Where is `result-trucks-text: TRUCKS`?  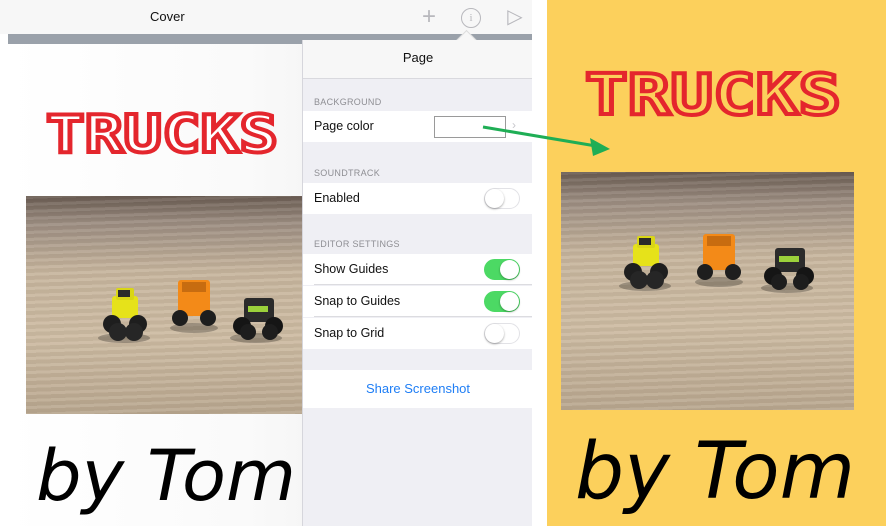
result-trucks-text: TRUCKS is located at coordinates (713, 96).